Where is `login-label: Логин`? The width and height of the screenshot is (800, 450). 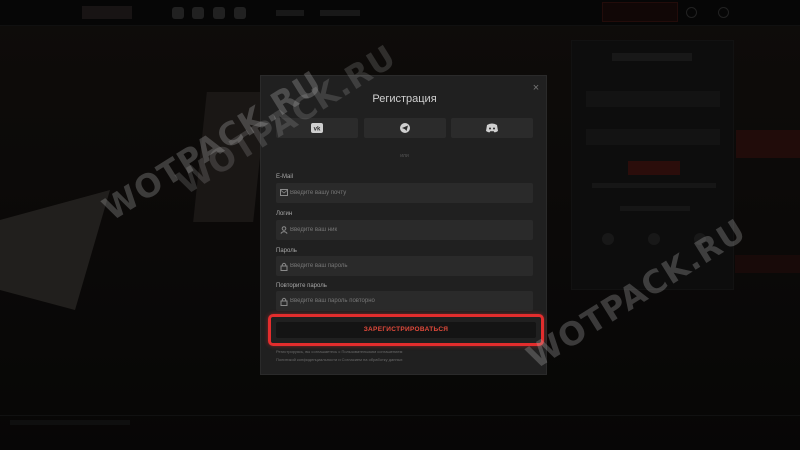
login-label: Логин is located at coordinates (284, 214).